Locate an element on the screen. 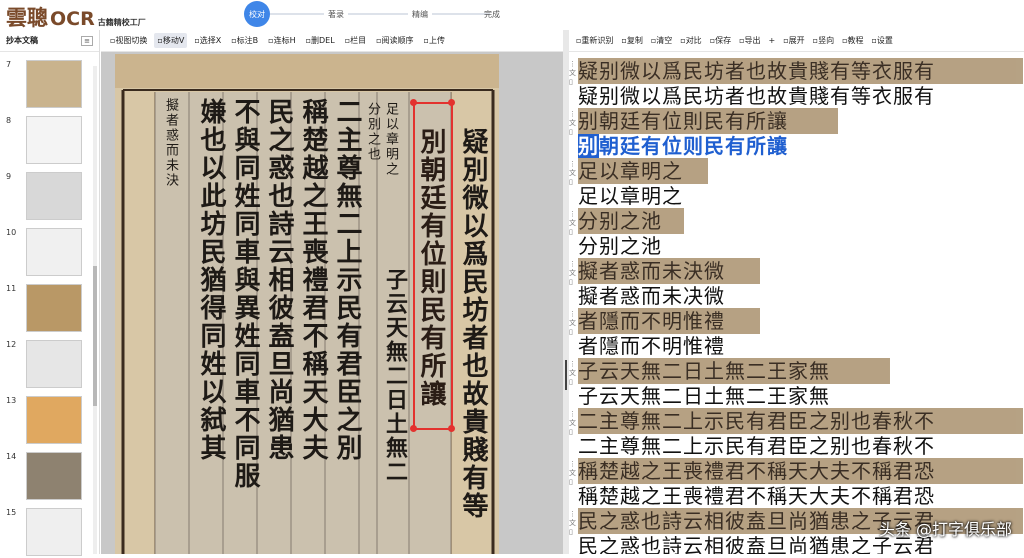  text-toolbar-button-plus: + is located at coordinates (772, 40).